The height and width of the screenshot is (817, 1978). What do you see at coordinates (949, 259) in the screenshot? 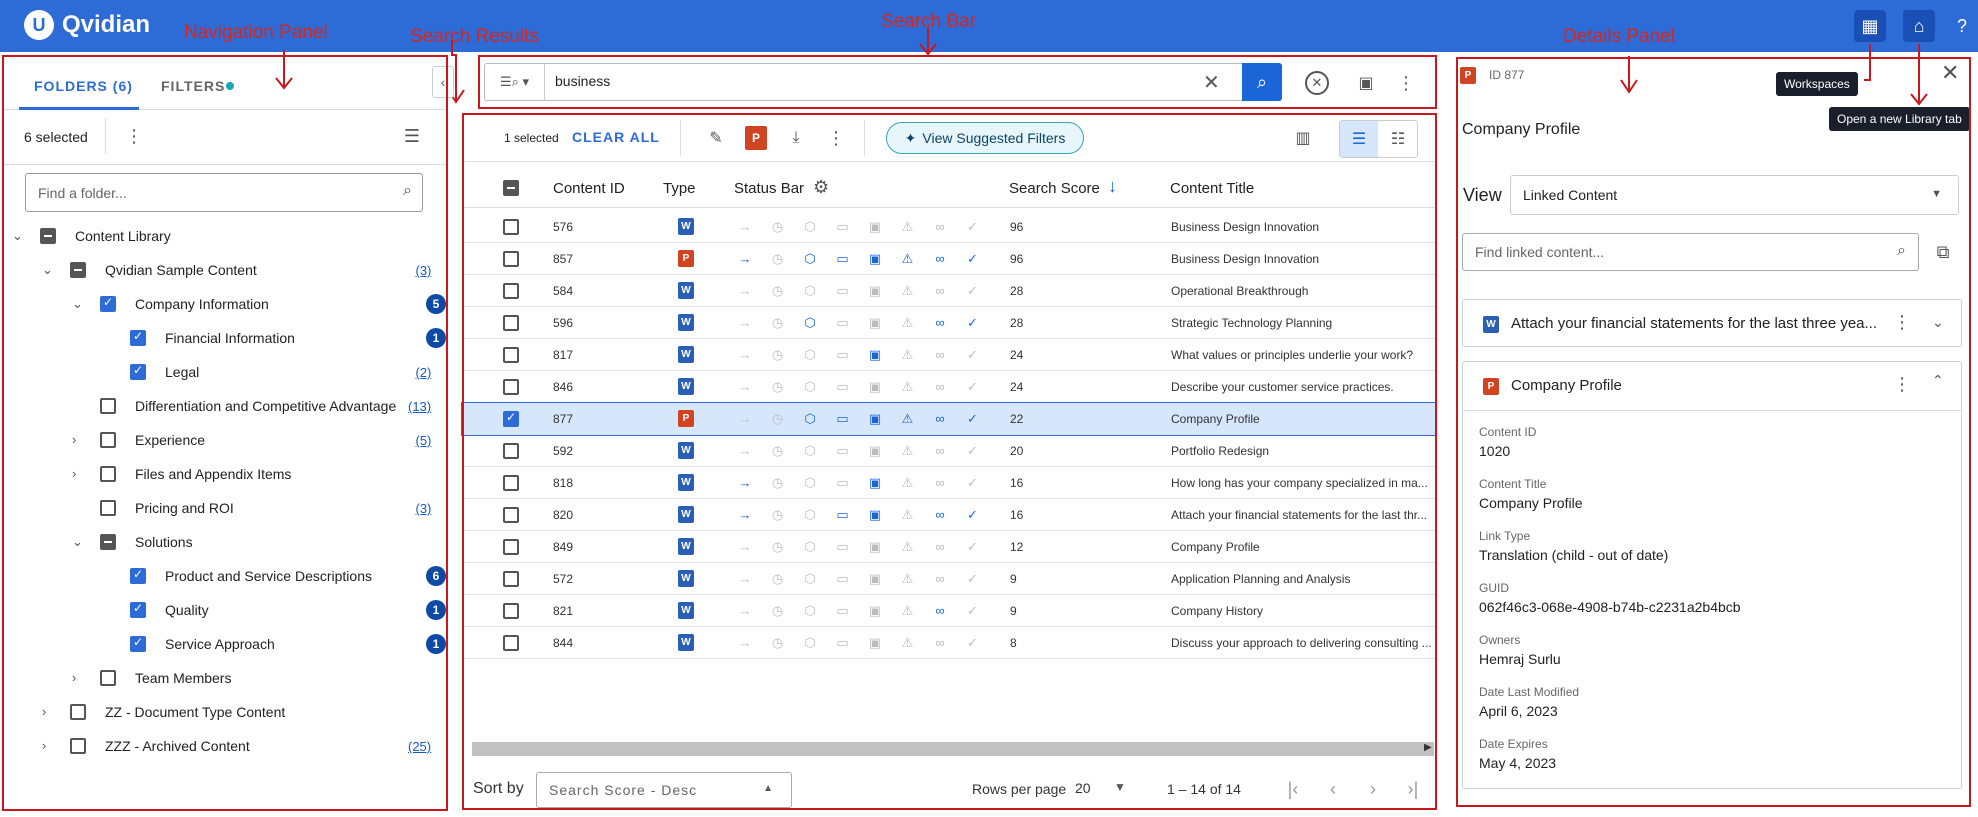
I see `table-row: 857 P → ◷ ⬡ ▭ ▣ ⚠ ∞ ✓ 96 Business Design Innovation` at bounding box center [949, 259].